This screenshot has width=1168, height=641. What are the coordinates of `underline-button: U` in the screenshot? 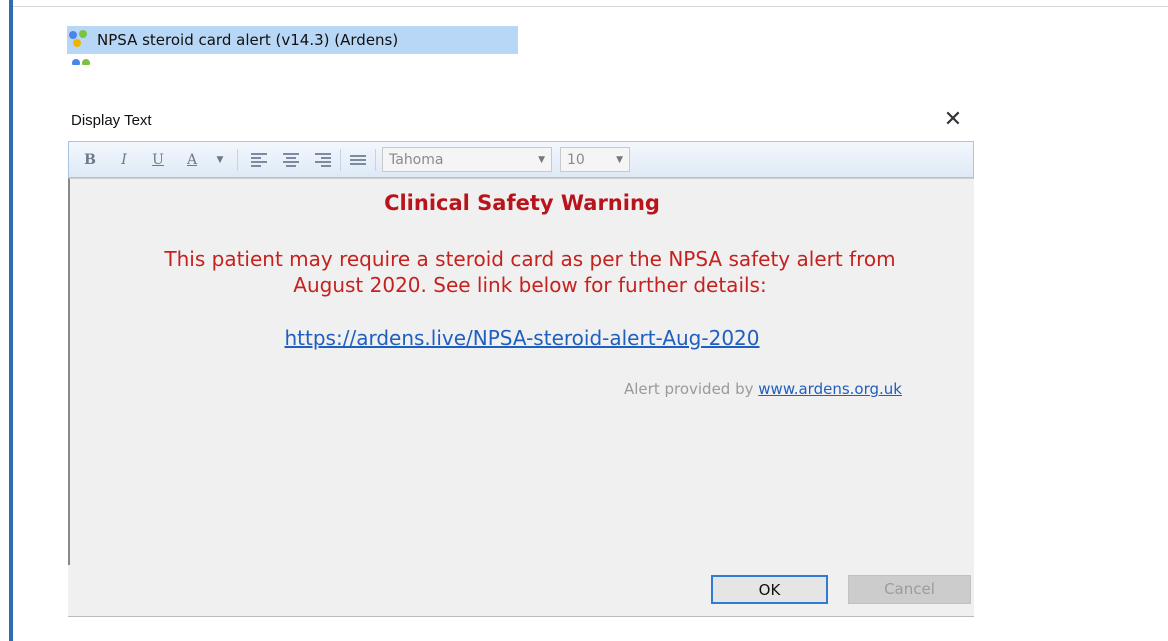 It's located at (158, 160).